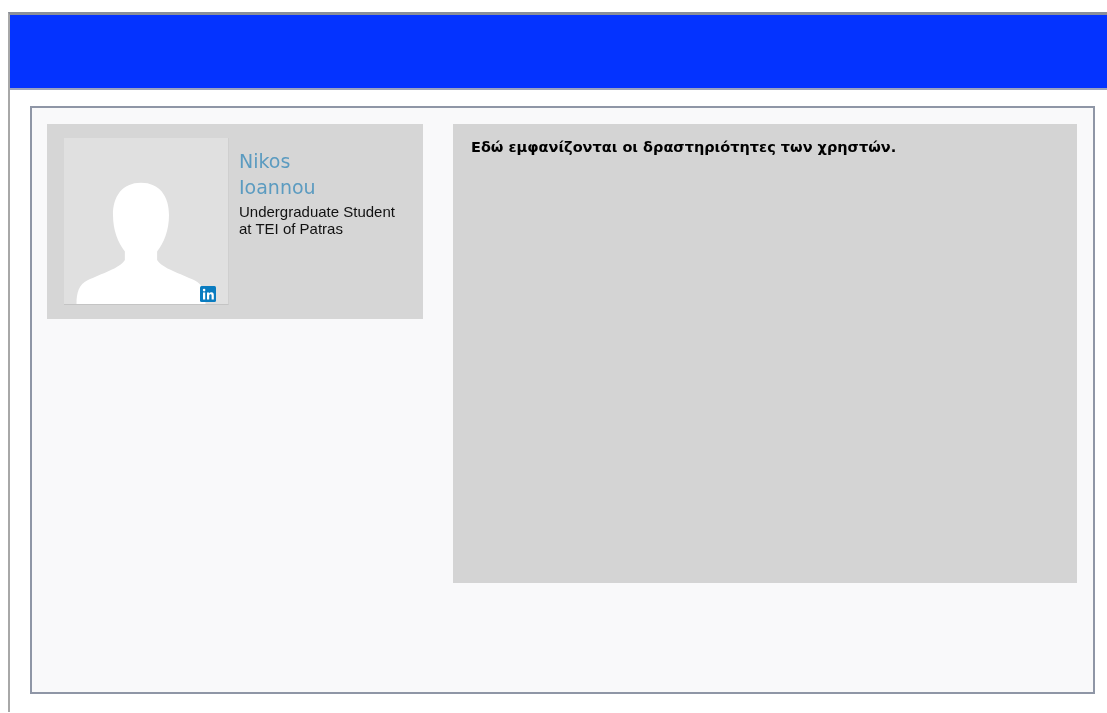  I want to click on profile-name: Nikos Ioannou, so click(299, 174).